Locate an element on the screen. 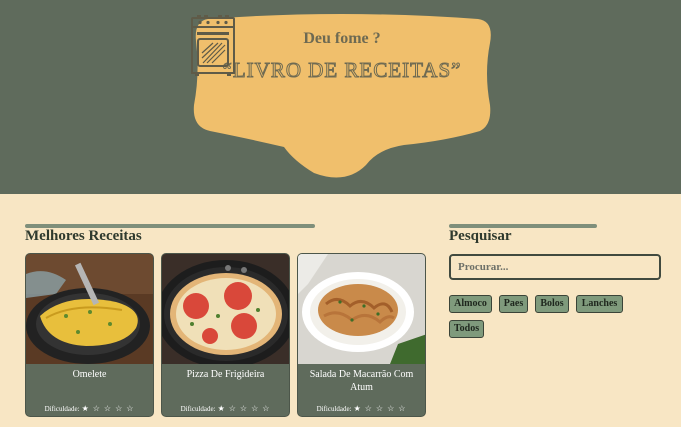 This screenshot has width=681, height=427. tag-todos: Todos is located at coordinates (466, 329).